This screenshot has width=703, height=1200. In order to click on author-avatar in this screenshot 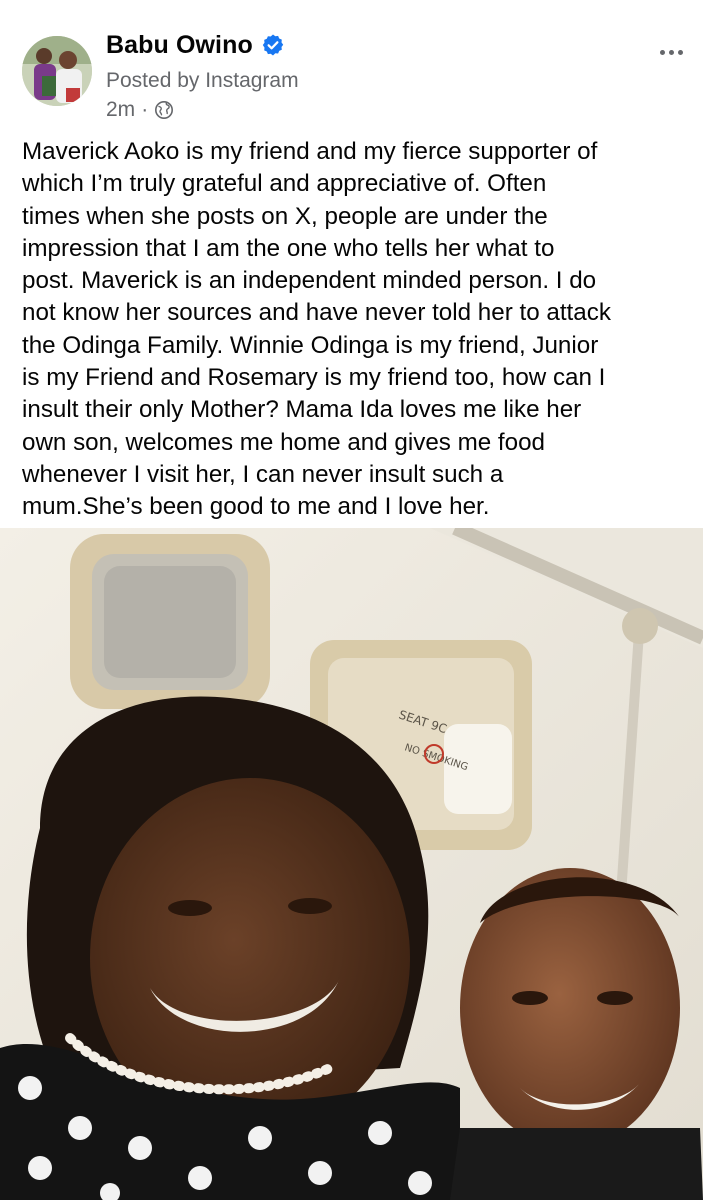, I will do `click(57, 71)`.